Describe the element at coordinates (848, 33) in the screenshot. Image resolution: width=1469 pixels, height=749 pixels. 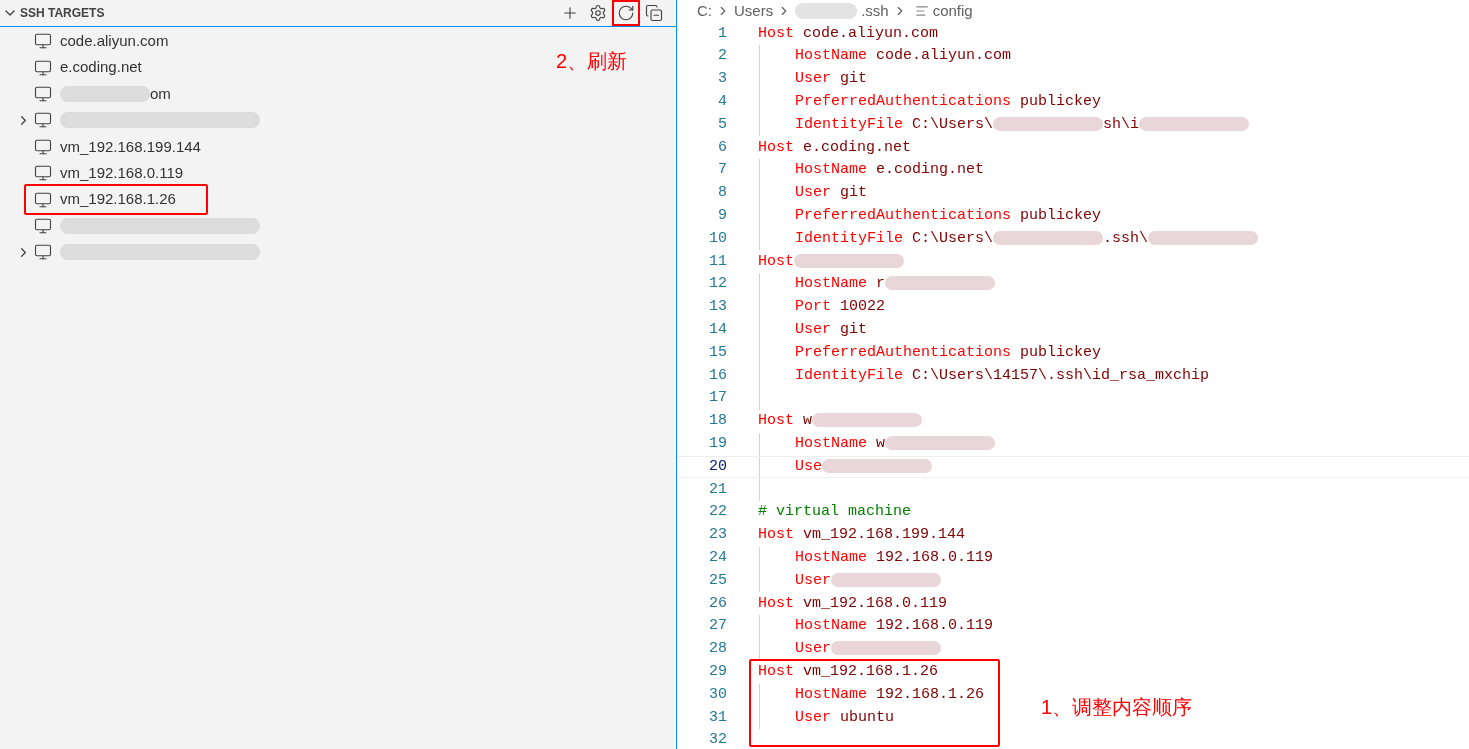
I see `code-line: Host code.aliyun.com` at that location.